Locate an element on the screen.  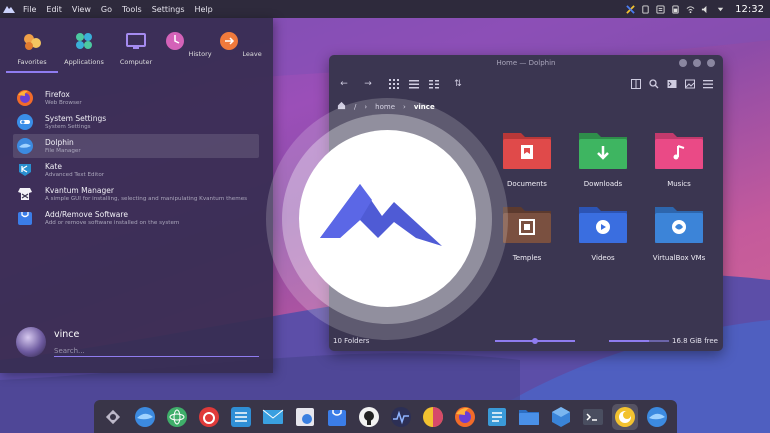
dock-item-folder is located at coordinates (529, 417).